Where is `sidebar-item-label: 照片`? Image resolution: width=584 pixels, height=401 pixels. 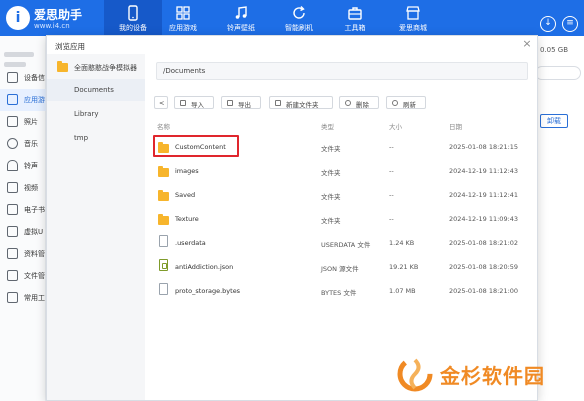 sidebar-item-label: 照片 is located at coordinates (31, 122).